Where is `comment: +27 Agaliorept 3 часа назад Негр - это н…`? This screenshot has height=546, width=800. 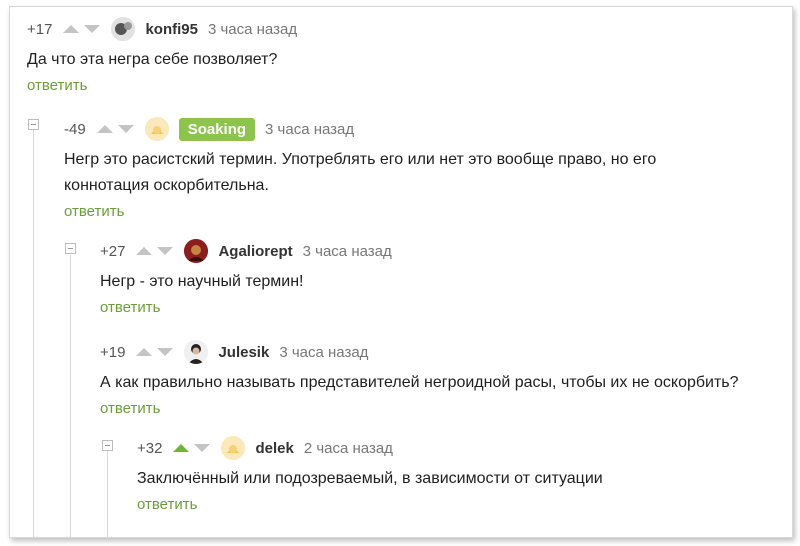
comment: +27 Agaliorept 3 часа назад Негр - это н… is located at coordinates (440, 278).